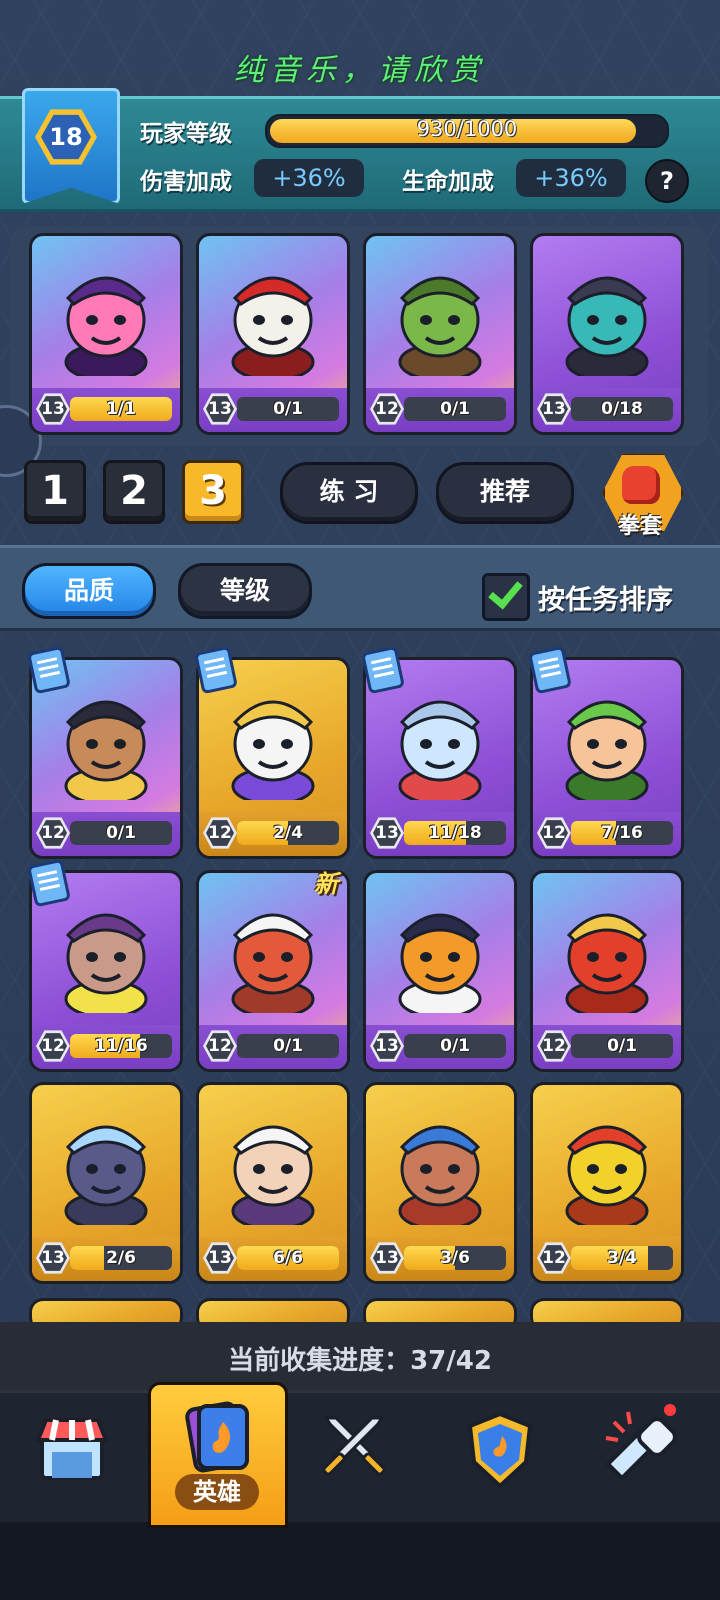 Image resolution: width=720 pixels, height=1600 pixels. I want to click on orc-hero-icon, so click(440, 320).